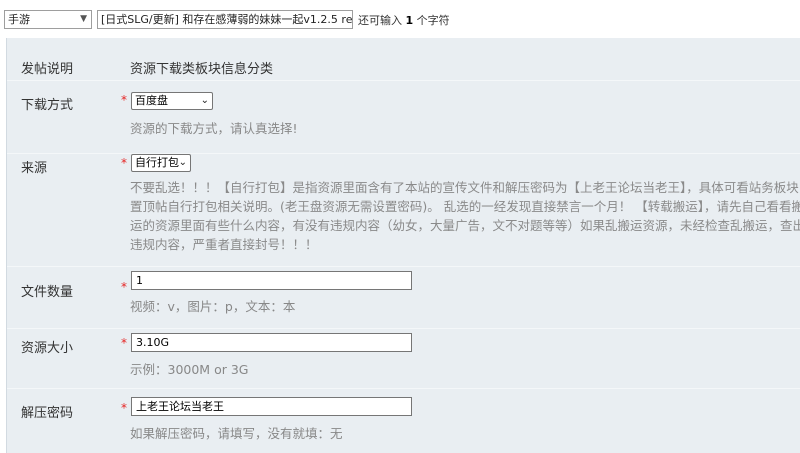 This screenshot has width=800, height=453. I want to click on resource-size-label: 资源大小, so click(47, 348).